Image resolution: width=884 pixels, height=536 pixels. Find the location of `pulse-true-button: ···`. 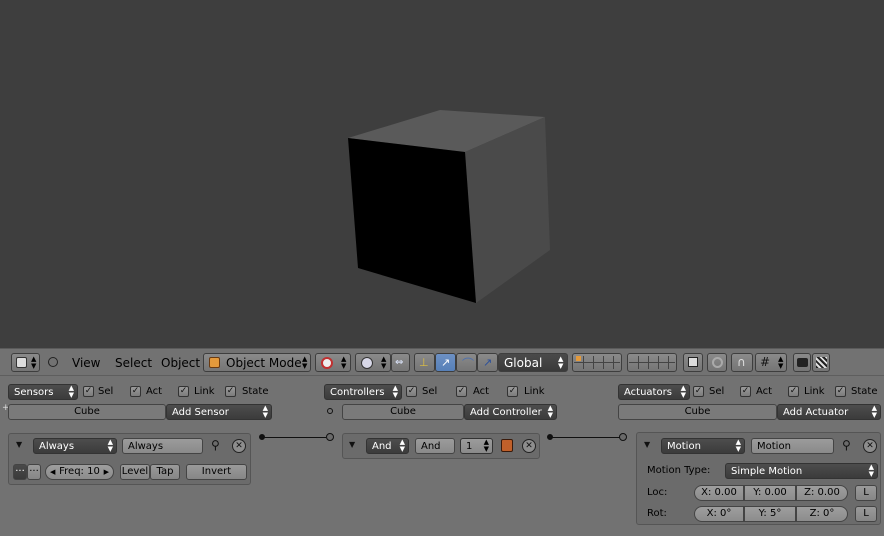

pulse-true-button: ··· is located at coordinates (20, 472).